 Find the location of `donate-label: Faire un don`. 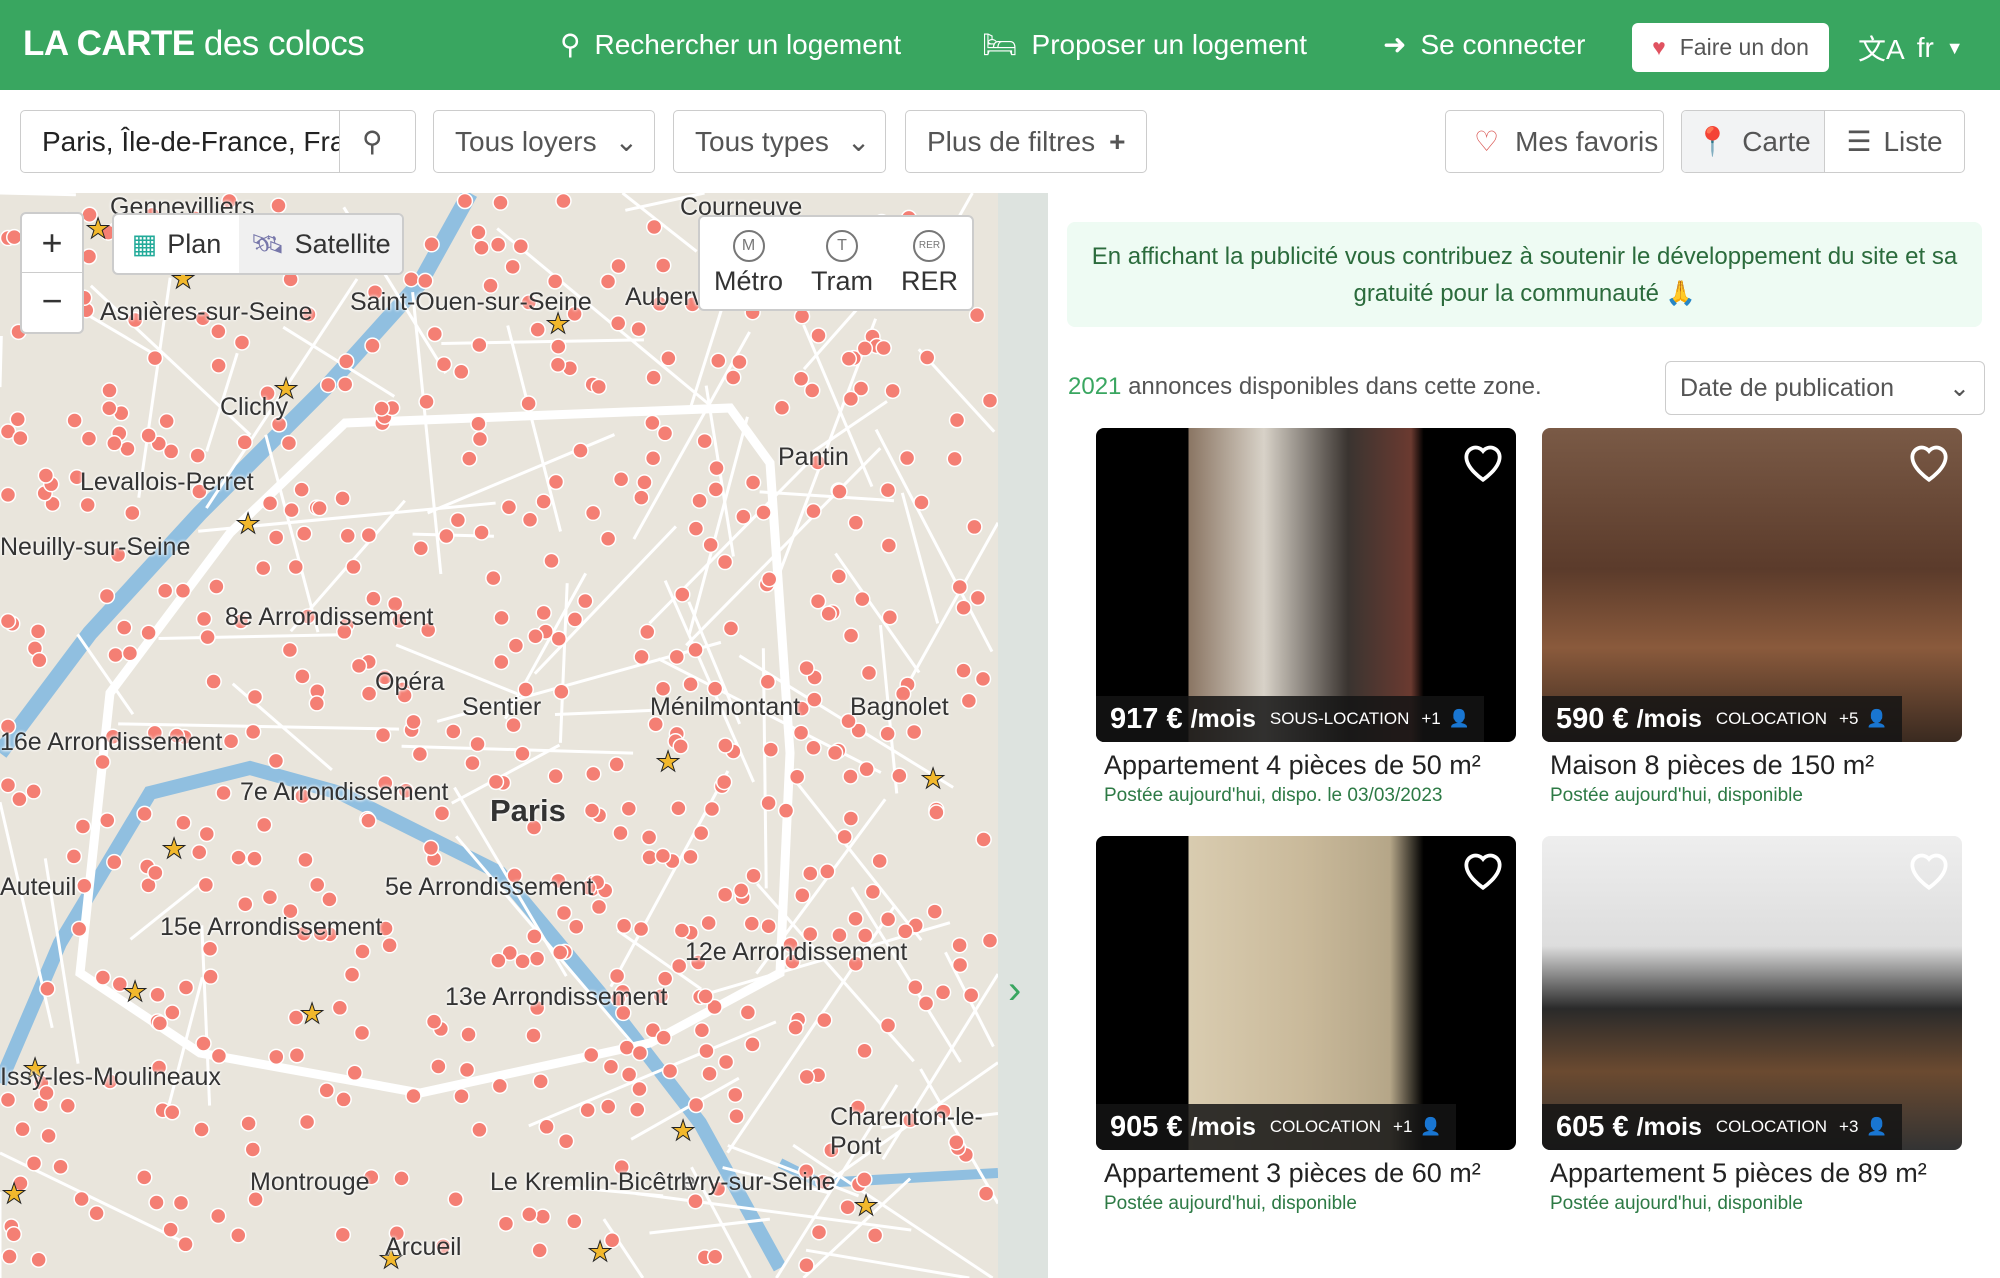

donate-label: Faire un don is located at coordinates (1744, 47).